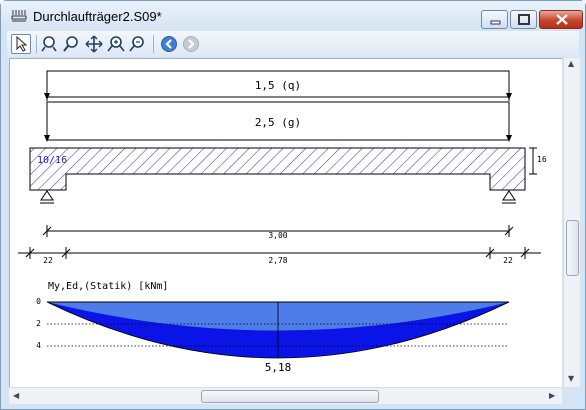  I want to click on span-dimension: 3,00, so click(278, 232).